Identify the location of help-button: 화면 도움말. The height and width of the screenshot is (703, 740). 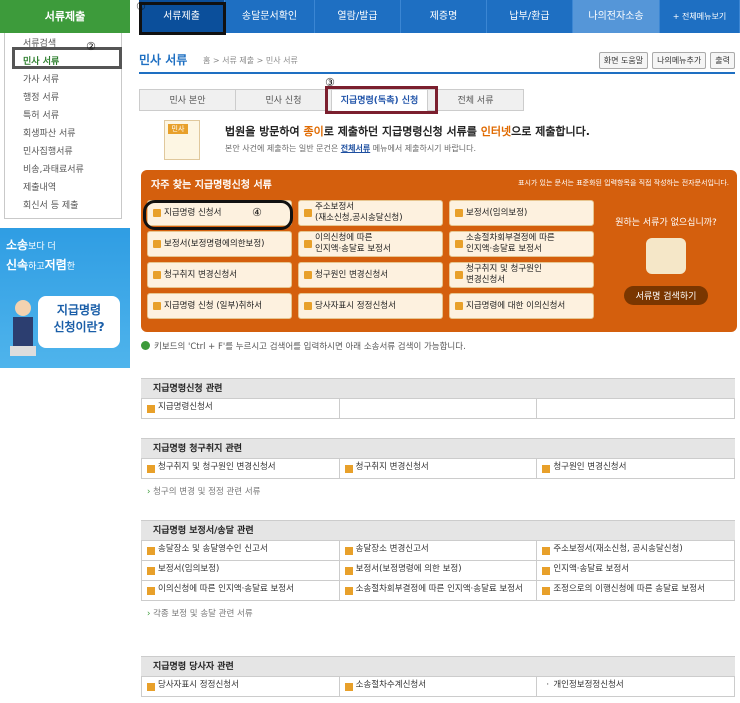
(623, 60).